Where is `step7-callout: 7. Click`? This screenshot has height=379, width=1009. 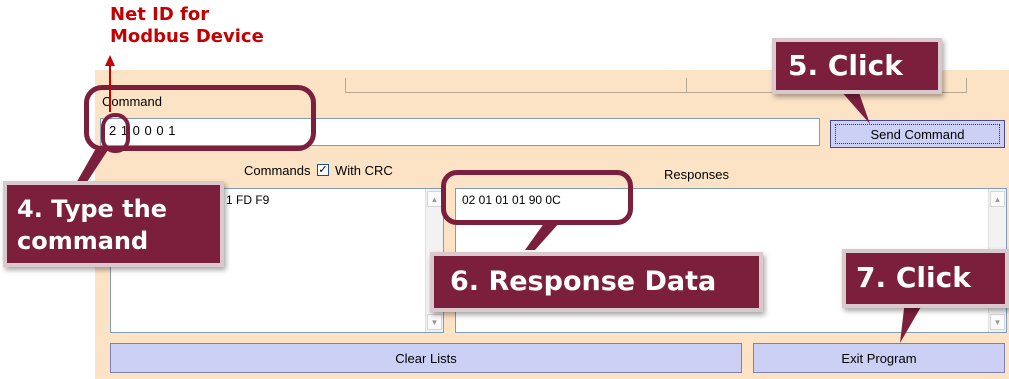 step7-callout: 7. Click is located at coordinates (925, 278).